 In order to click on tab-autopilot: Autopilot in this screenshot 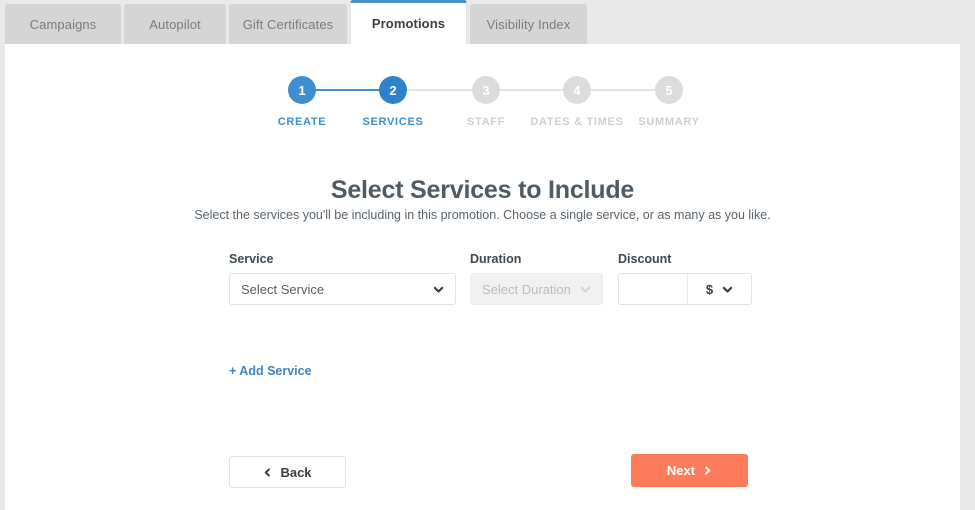, I will do `click(175, 24)`.